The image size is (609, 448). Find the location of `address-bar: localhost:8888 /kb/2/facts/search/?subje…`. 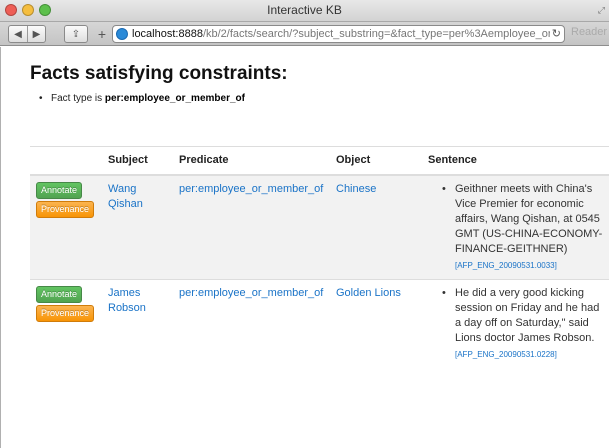

address-bar: localhost:8888 /kb/2/facts/search/?subje… is located at coordinates (338, 34).